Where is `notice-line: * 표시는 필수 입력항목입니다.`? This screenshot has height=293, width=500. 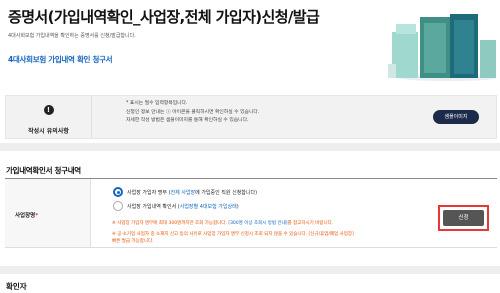 notice-line: * 표시는 필수 입력항목입니다. is located at coordinates (157, 103).